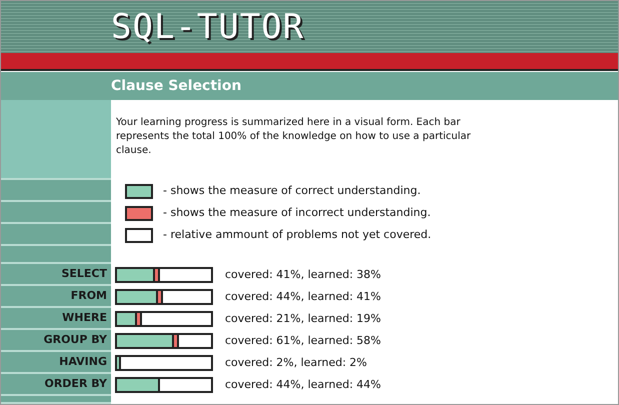  What do you see at coordinates (75, 384) in the screenshot?
I see `clause-label: ORDER BY` at bounding box center [75, 384].